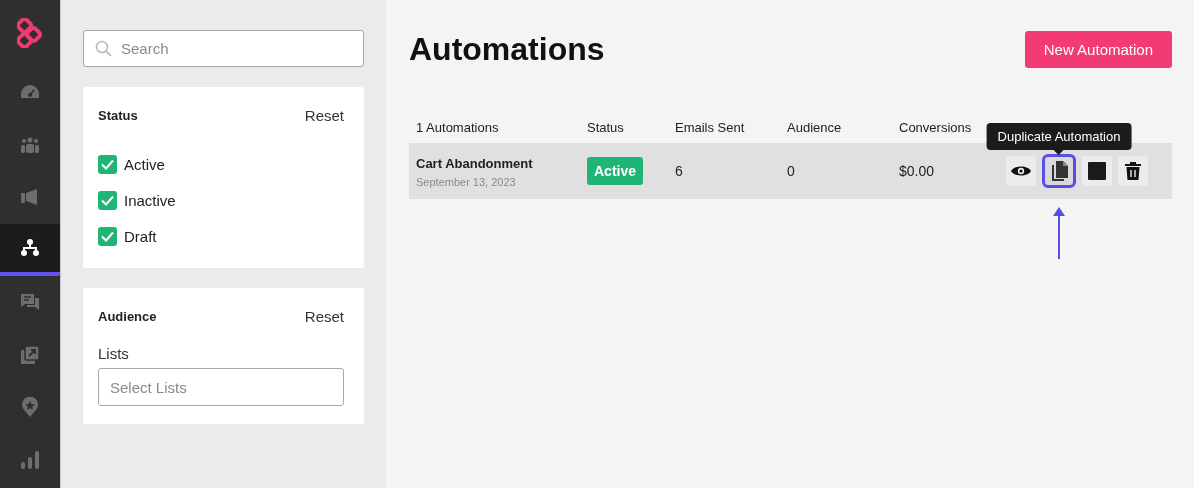 Image resolution: width=1194 pixels, height=488 pixels. I want to click on copy-icon, so click(1059, 171).